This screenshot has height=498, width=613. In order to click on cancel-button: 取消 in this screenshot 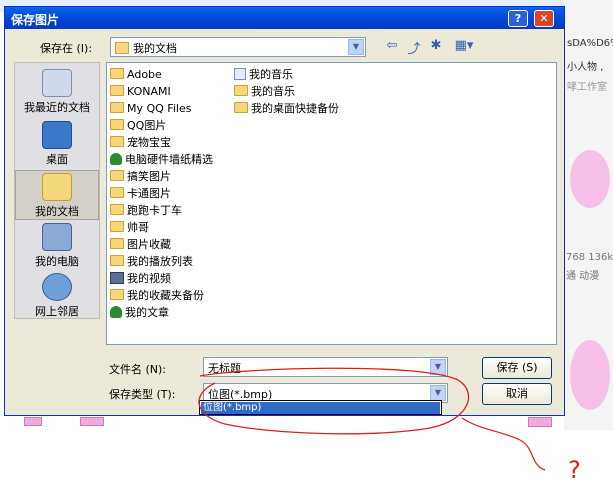, I will do `click(517, 394)`.